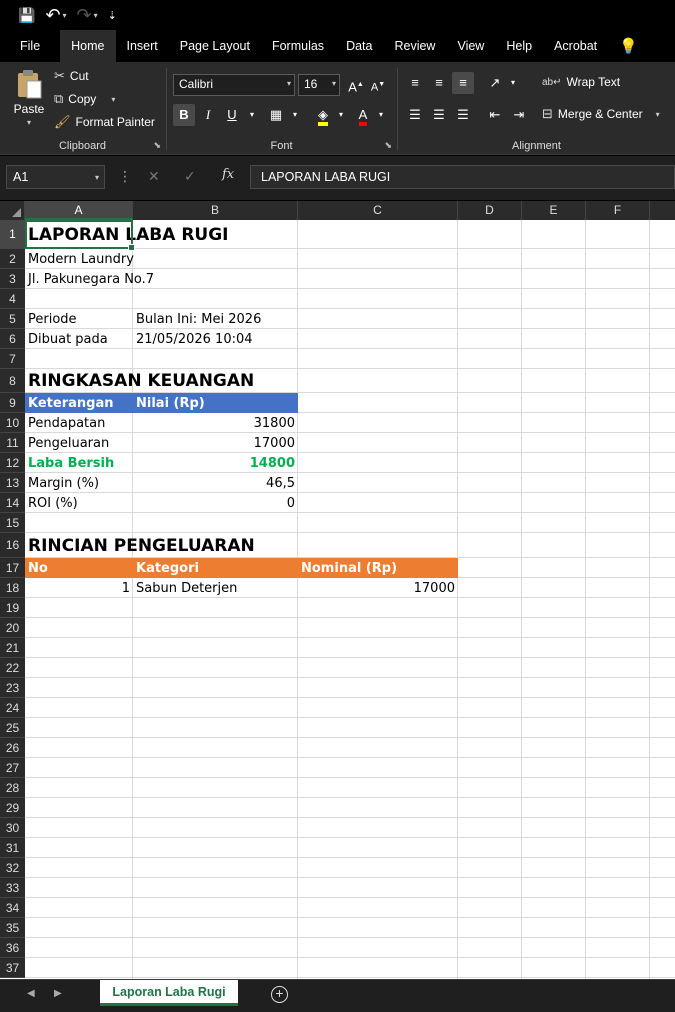 This screenshot has width=675, height=1012. Describe the element at coordinates (519, 115) in the screenshot. I see `increase-indent-icon: ⇥` at that location.